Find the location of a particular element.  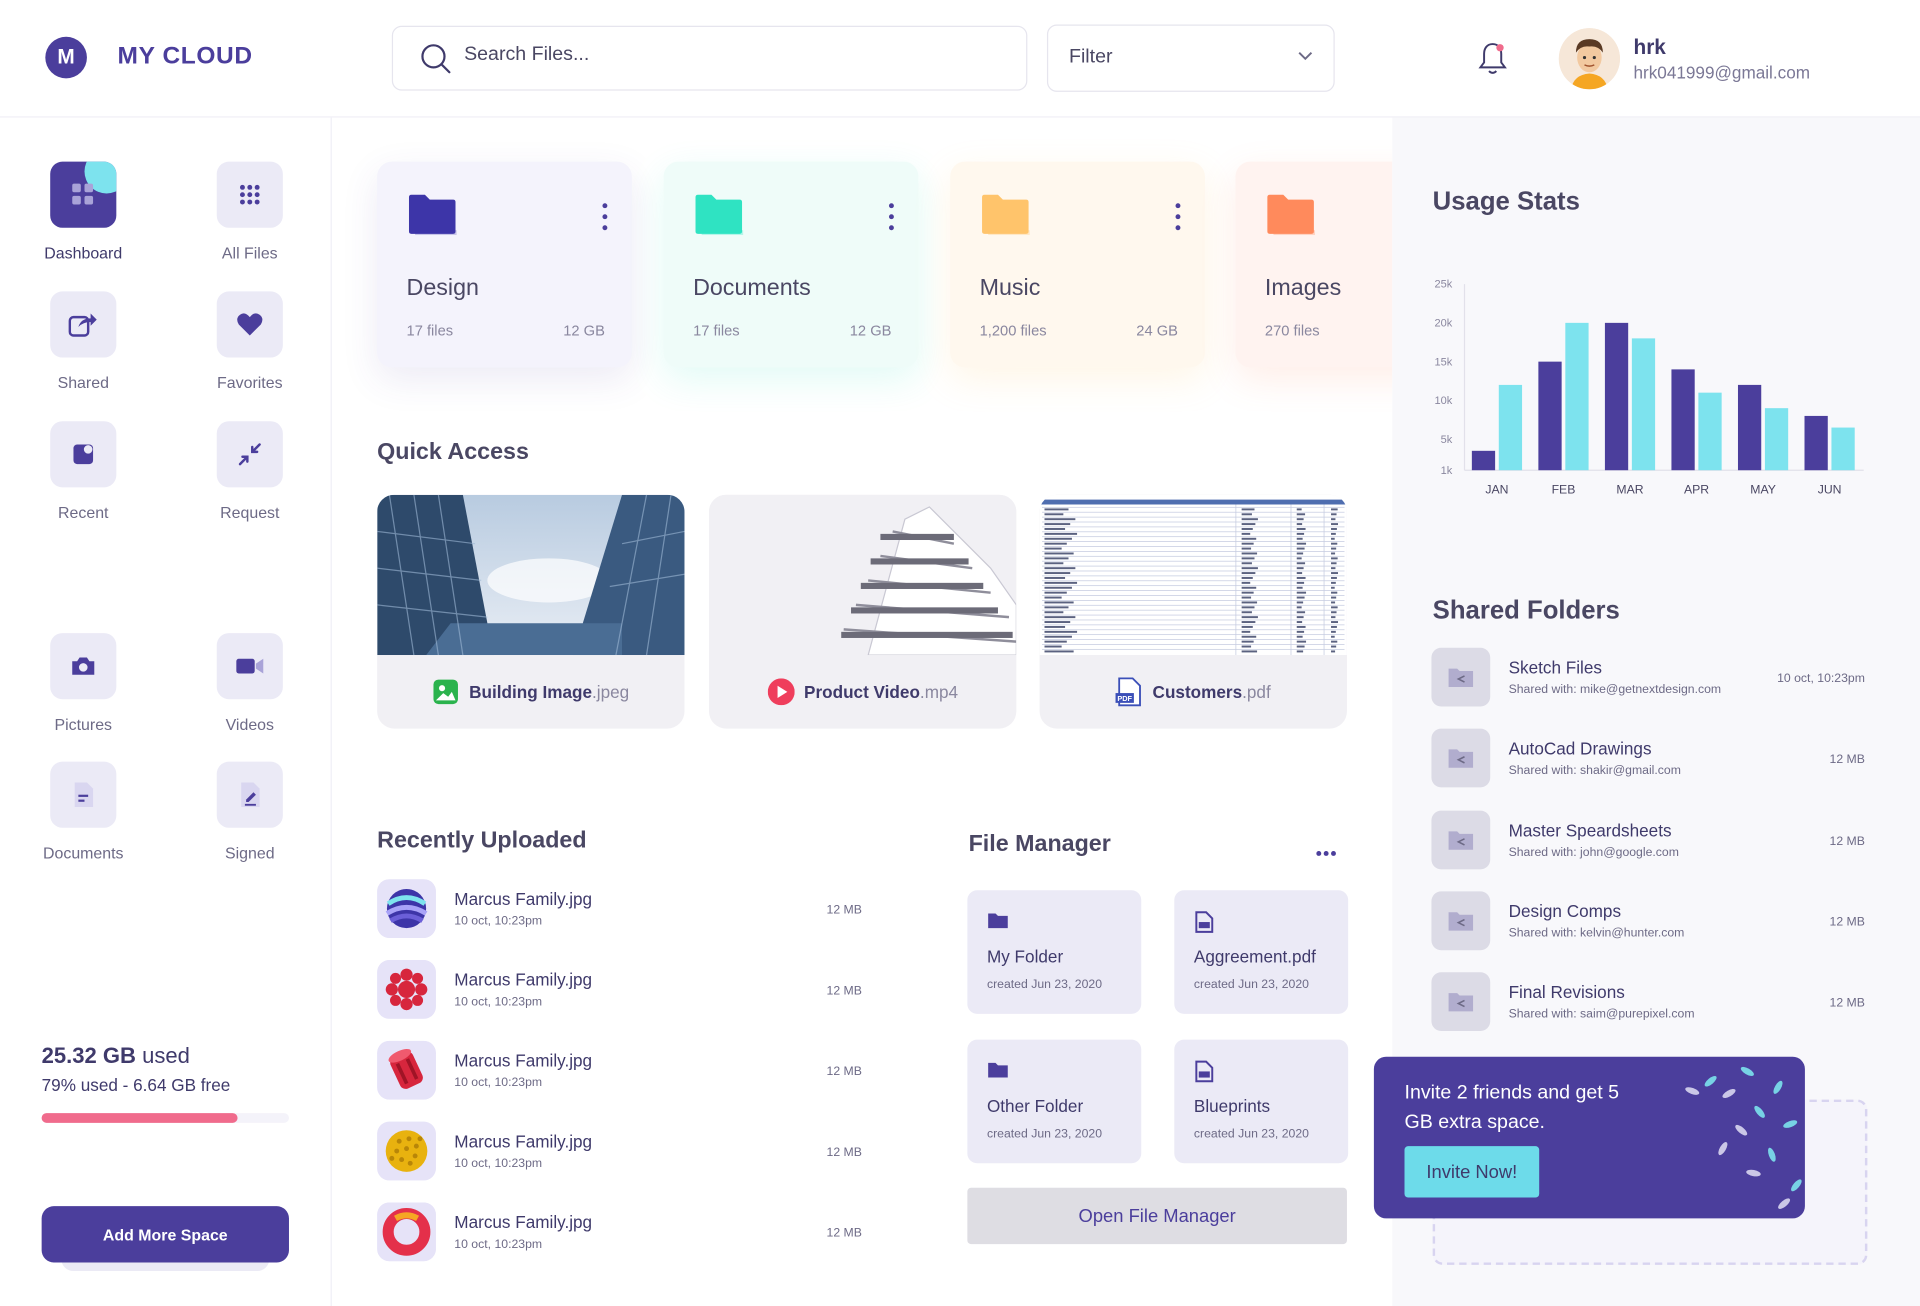

chart-bar-jan-s2 is located at coordinates (1510, 427).